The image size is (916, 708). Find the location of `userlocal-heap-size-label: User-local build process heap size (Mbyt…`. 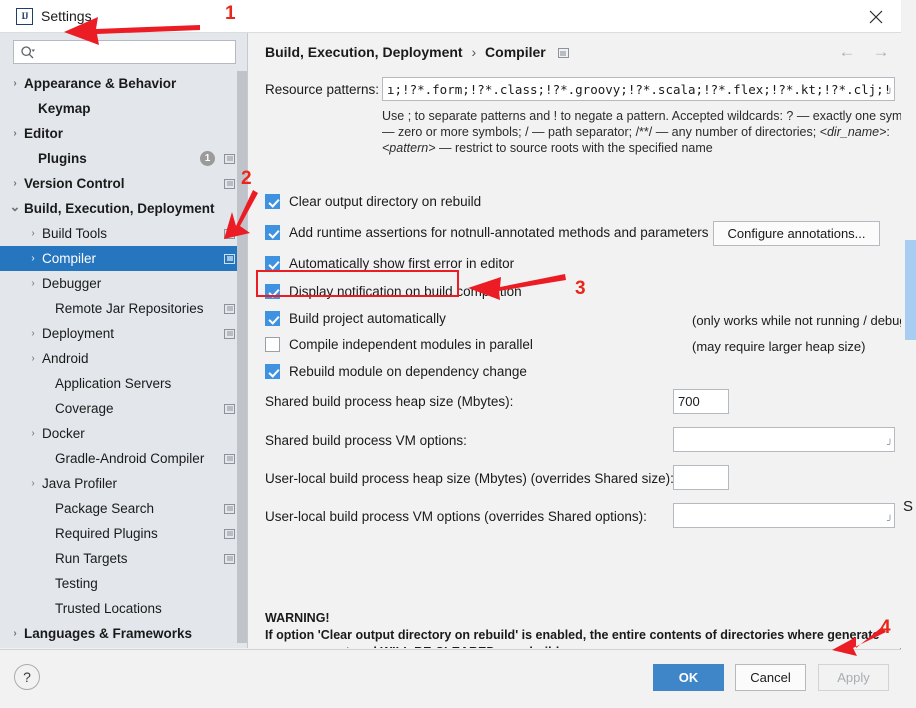

userlocal-heap-size-label: User-local build process heap size (Mbyt… is located at coordinates (469, 478).